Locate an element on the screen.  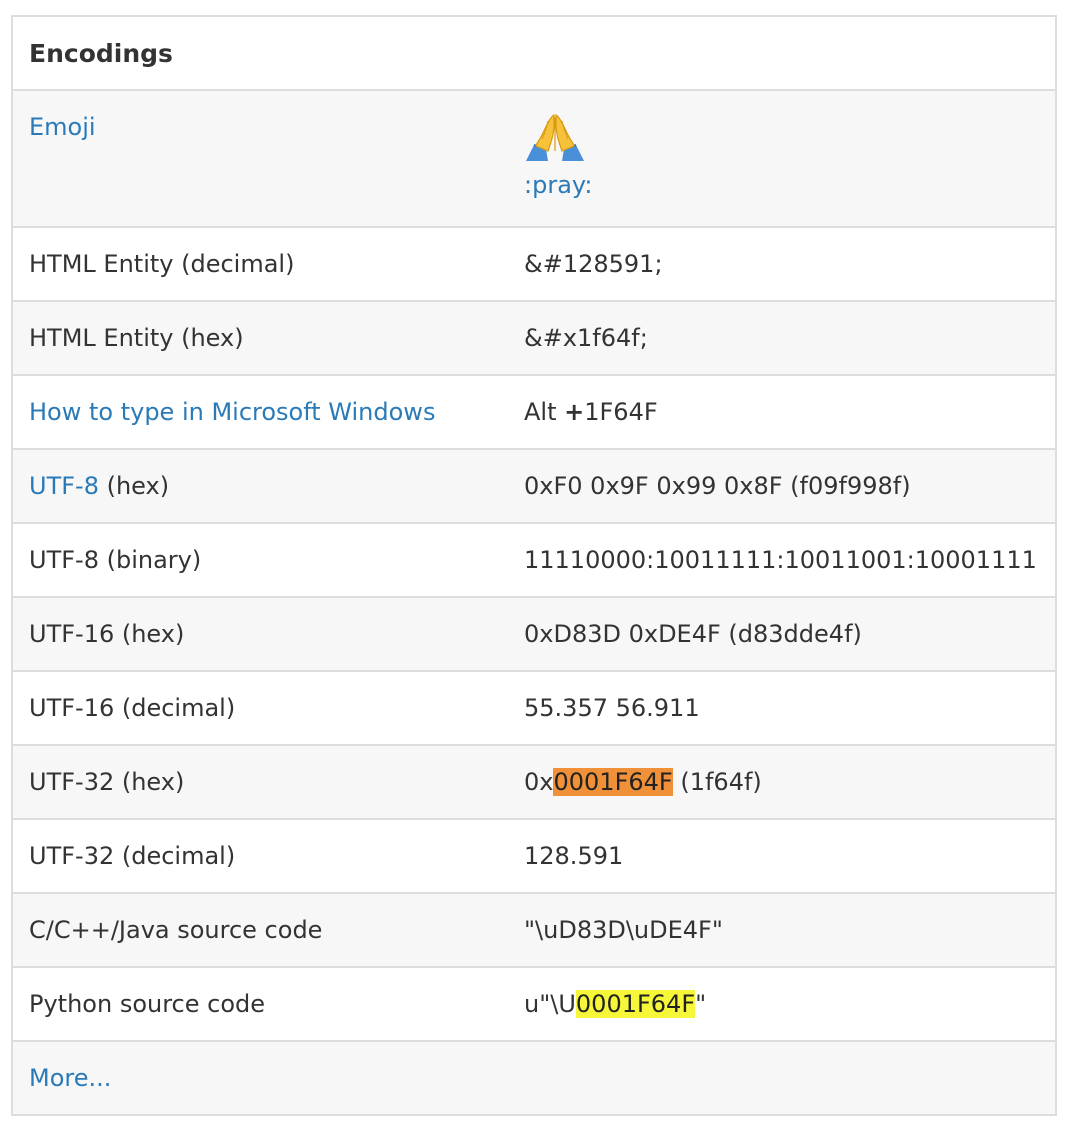
table-row-emoji: Emoji :pray: is located at coordinates (534, 159).